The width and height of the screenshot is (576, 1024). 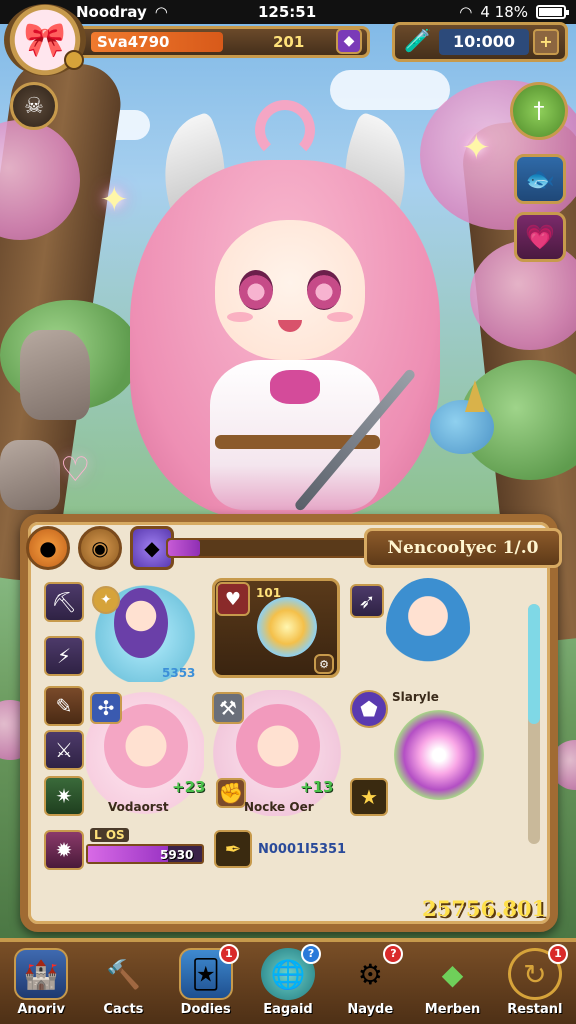 I want to click on clock: 125:51, so click(x=287, y=12).